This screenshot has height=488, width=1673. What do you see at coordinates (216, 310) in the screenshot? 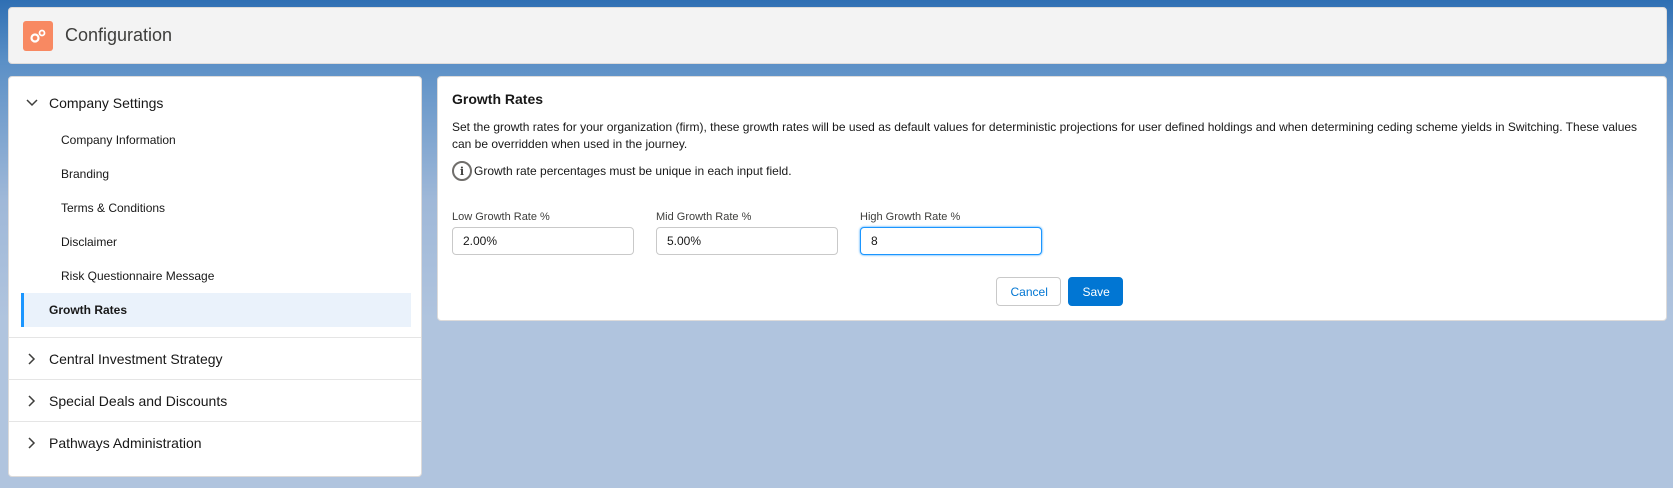
I see `sidebar-item-growth-rates: Growth Rates` at bounding box center [216, 310].